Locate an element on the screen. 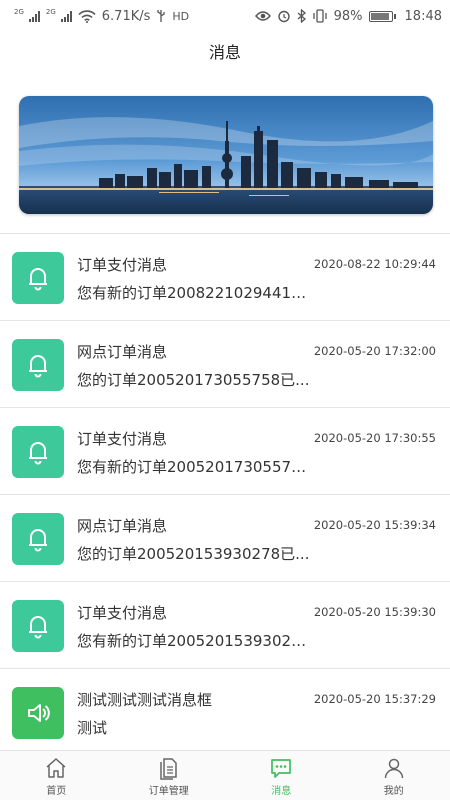  message-item: 测试测试测试消息框 2020-05-20 15:37:29 测试 is located at coordinates (225, 712).